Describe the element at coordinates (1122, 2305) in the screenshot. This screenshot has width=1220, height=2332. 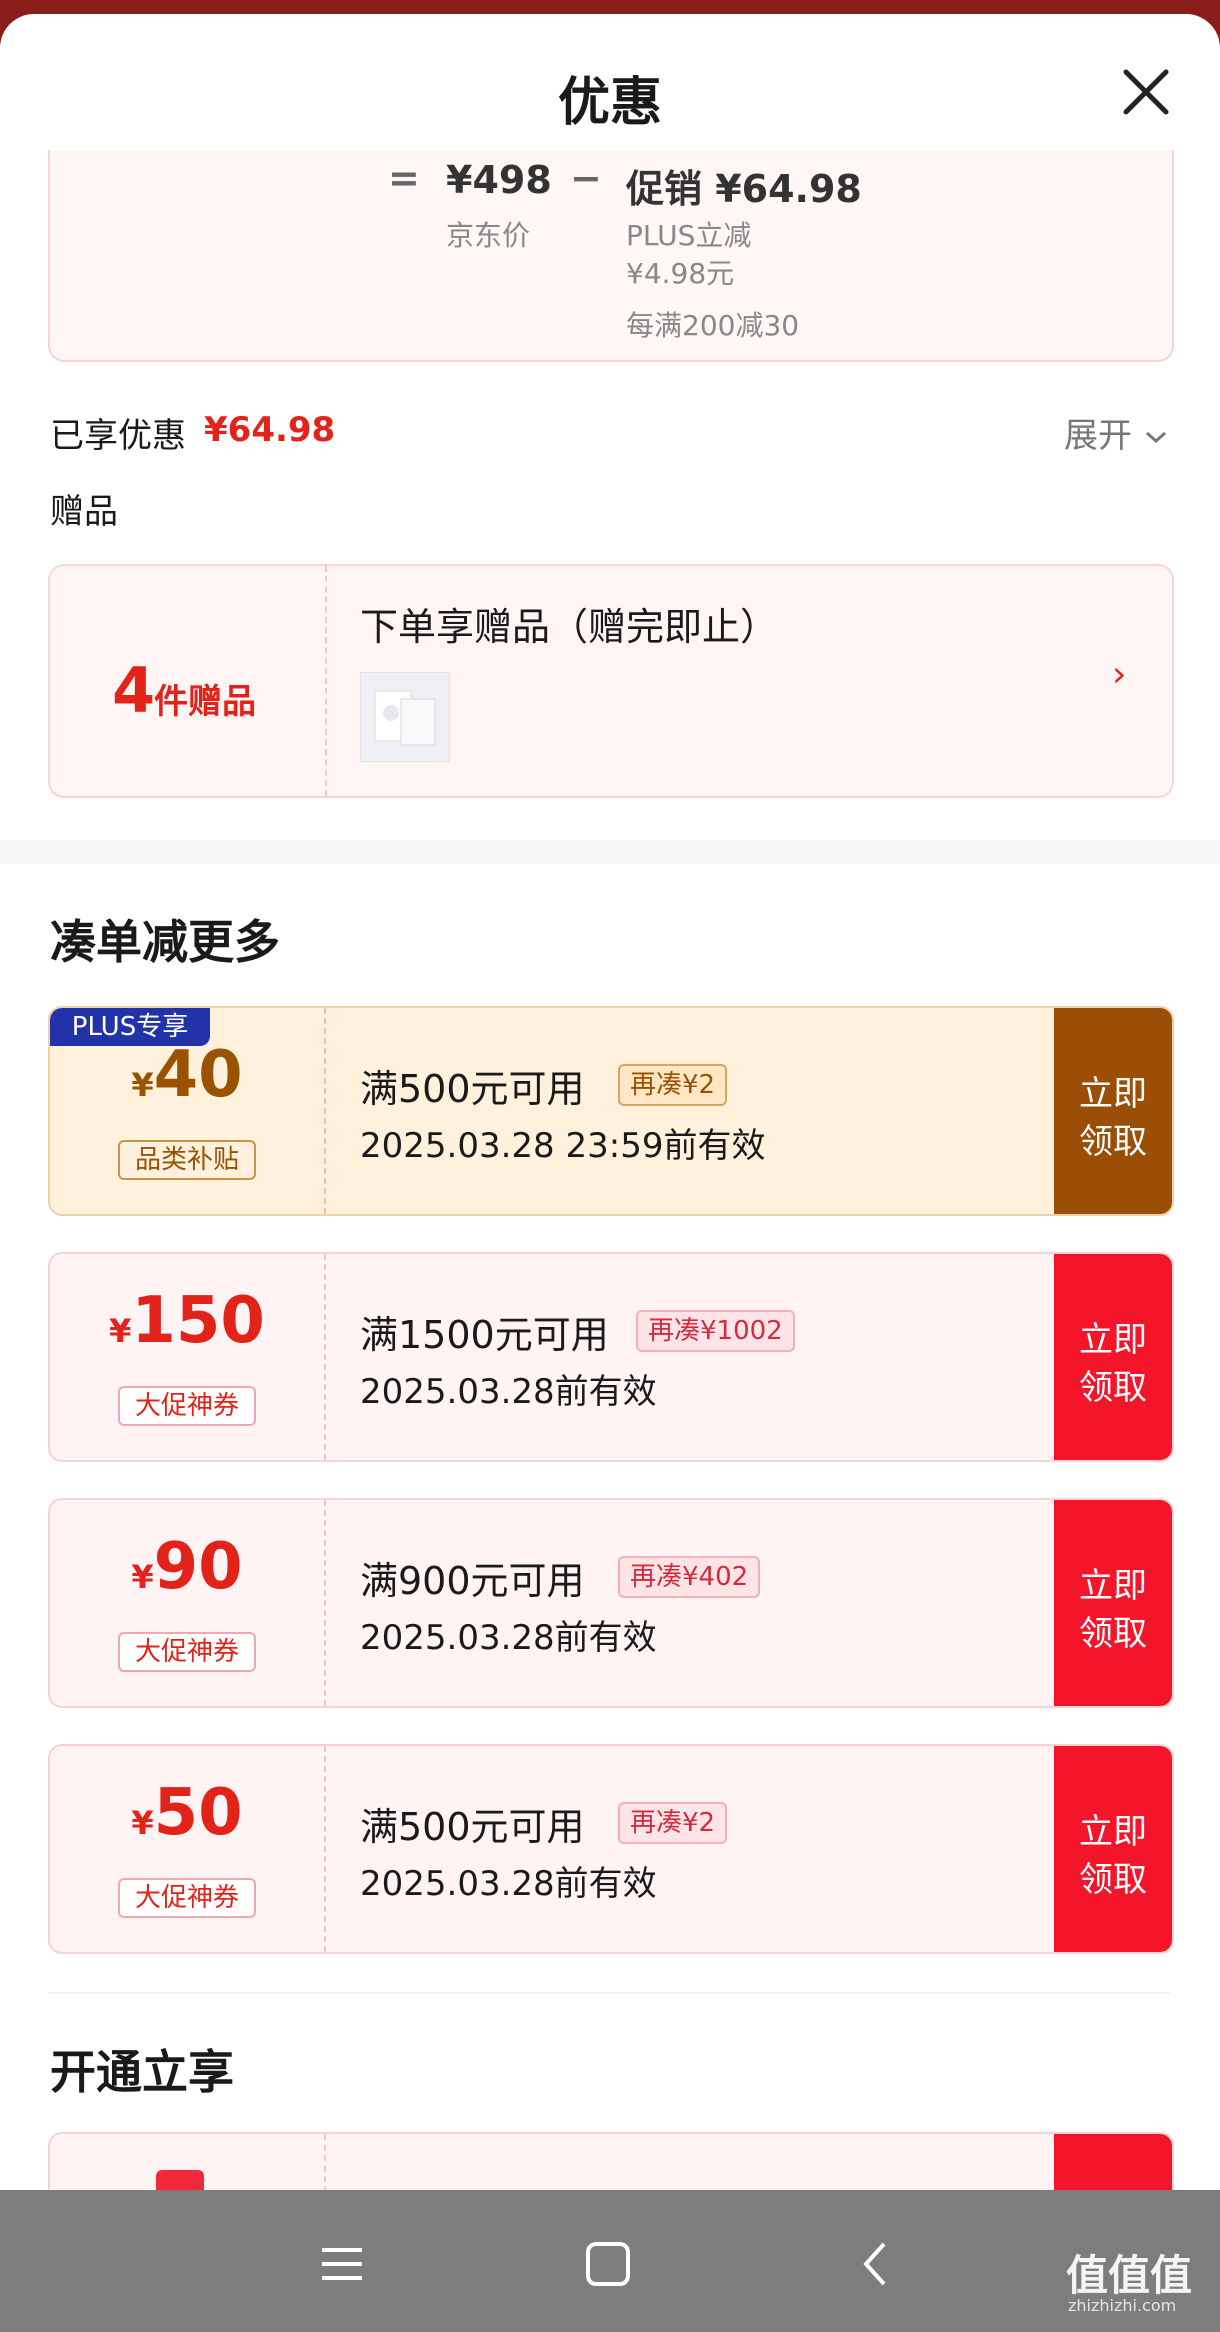
I see `watermark-domain: zhizhizhi.com` at that location.